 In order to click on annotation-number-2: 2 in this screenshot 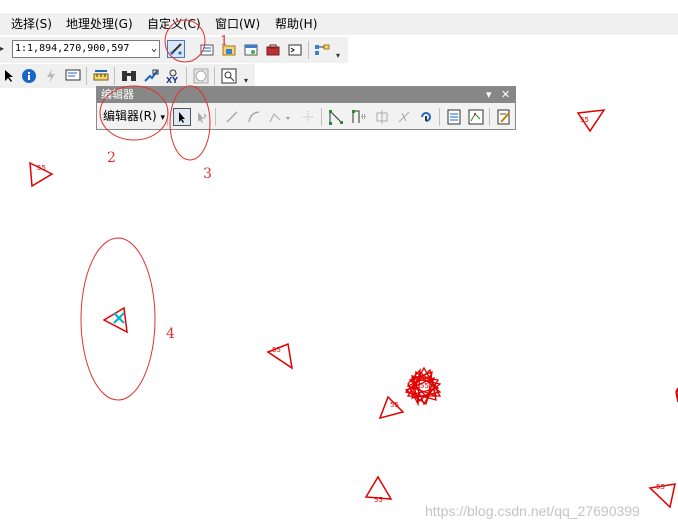, I will do `click(111, 158)`.